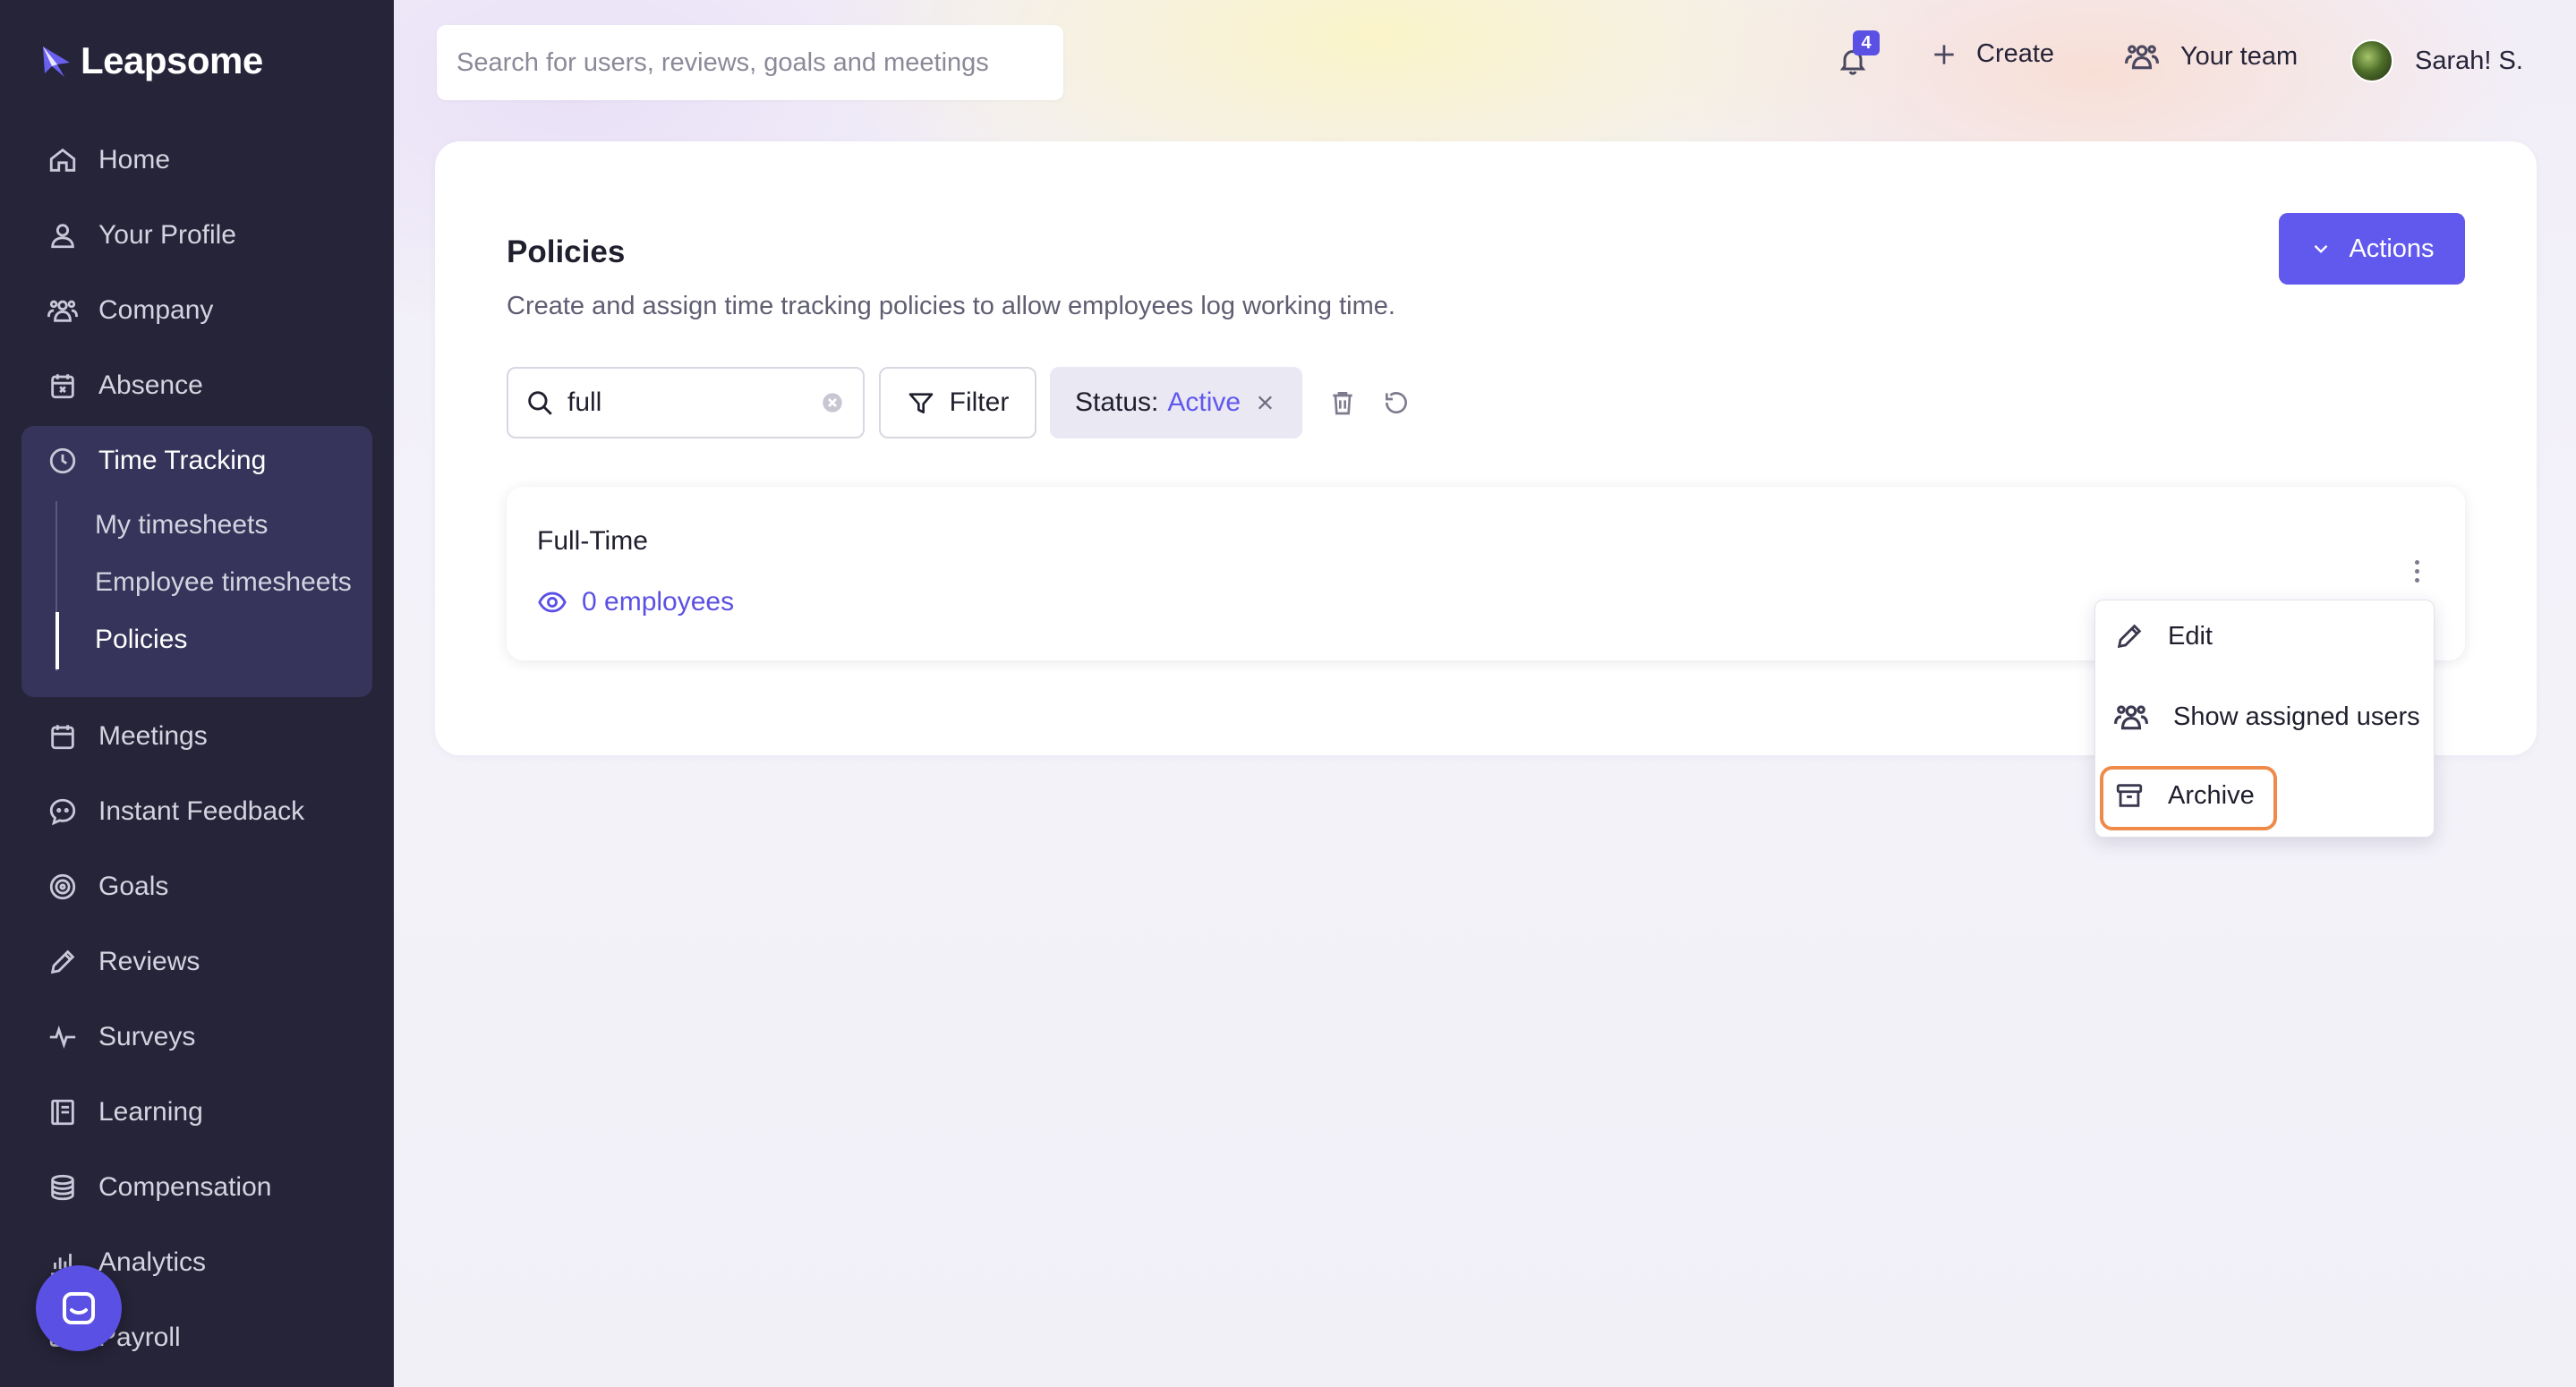  Describe the element at coordinates (552, 602) in the screenshot. I see `eye-icon` at that location.